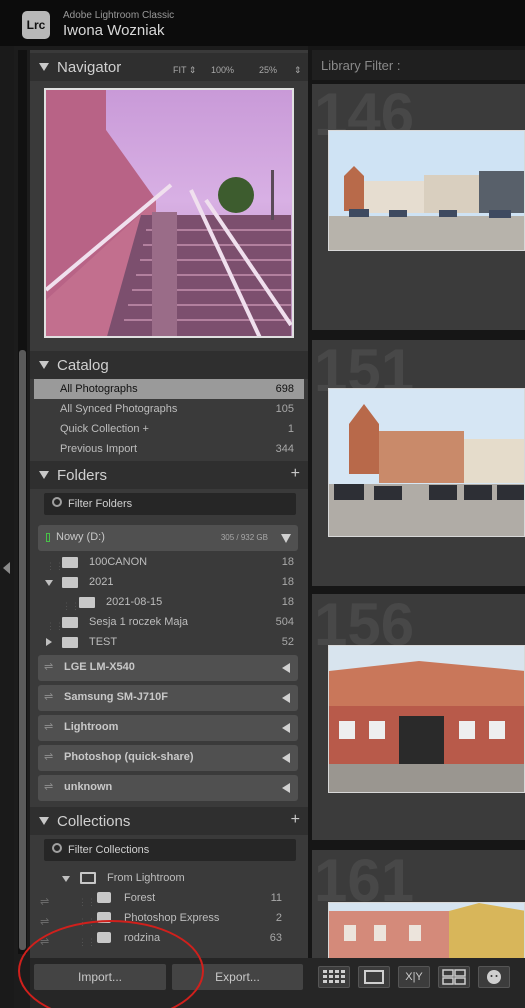 The height and width of the screenshot is (1008, 525). I want to click on add-collection-icon: +, so click(295, 820).